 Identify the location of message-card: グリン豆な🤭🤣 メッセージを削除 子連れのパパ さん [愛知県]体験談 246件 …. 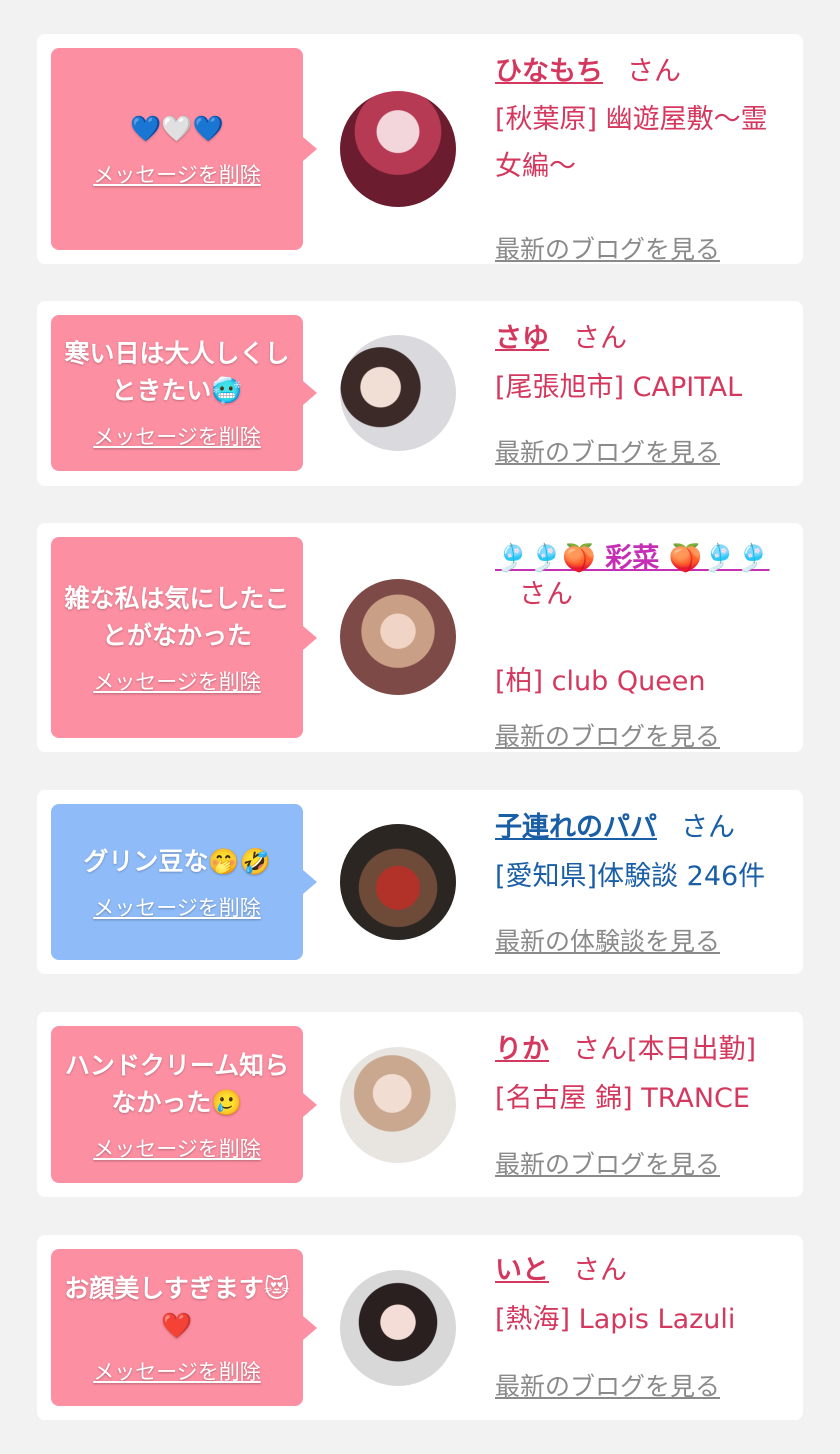
(420, 882).